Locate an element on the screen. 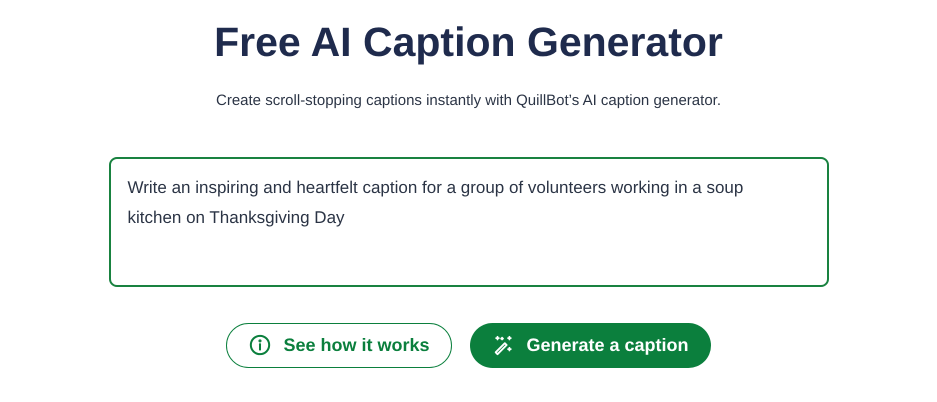 Image resolution: width=937 pixels, height=402 pixels. generate-button: Generate a caption is located at coordinates (590, 345).